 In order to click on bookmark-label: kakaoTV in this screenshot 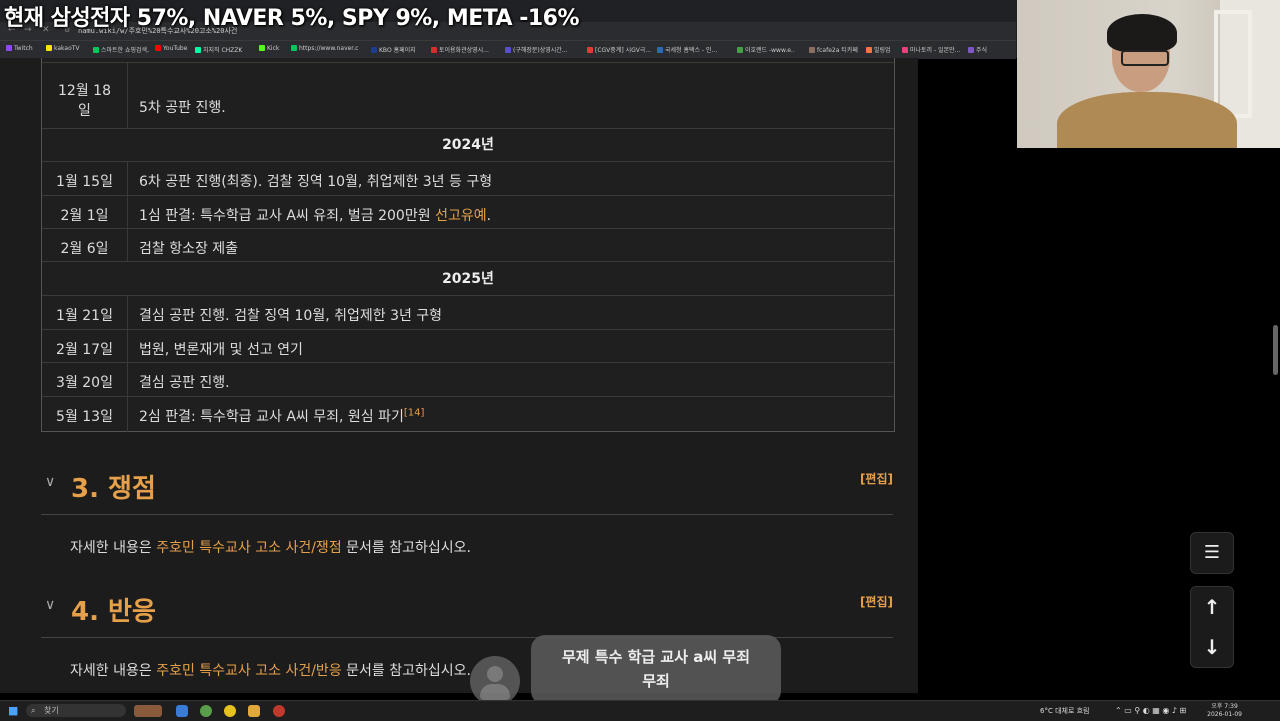, I will do `click(67, 48)`.